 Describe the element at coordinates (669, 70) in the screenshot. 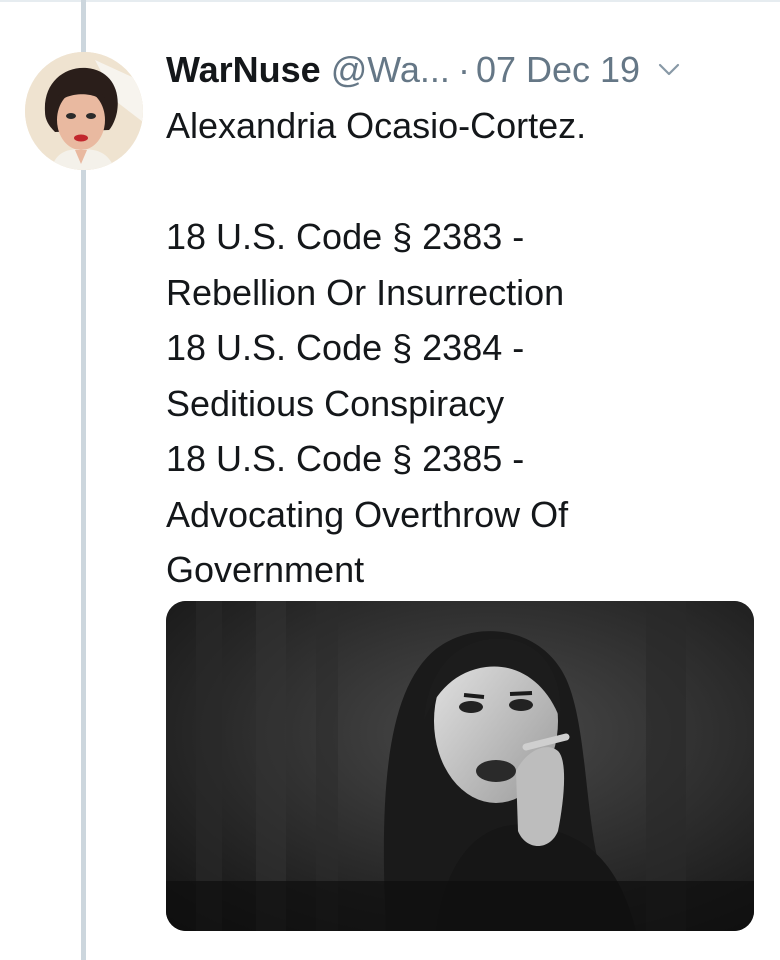

I see `chevron-down-icon` at that location.